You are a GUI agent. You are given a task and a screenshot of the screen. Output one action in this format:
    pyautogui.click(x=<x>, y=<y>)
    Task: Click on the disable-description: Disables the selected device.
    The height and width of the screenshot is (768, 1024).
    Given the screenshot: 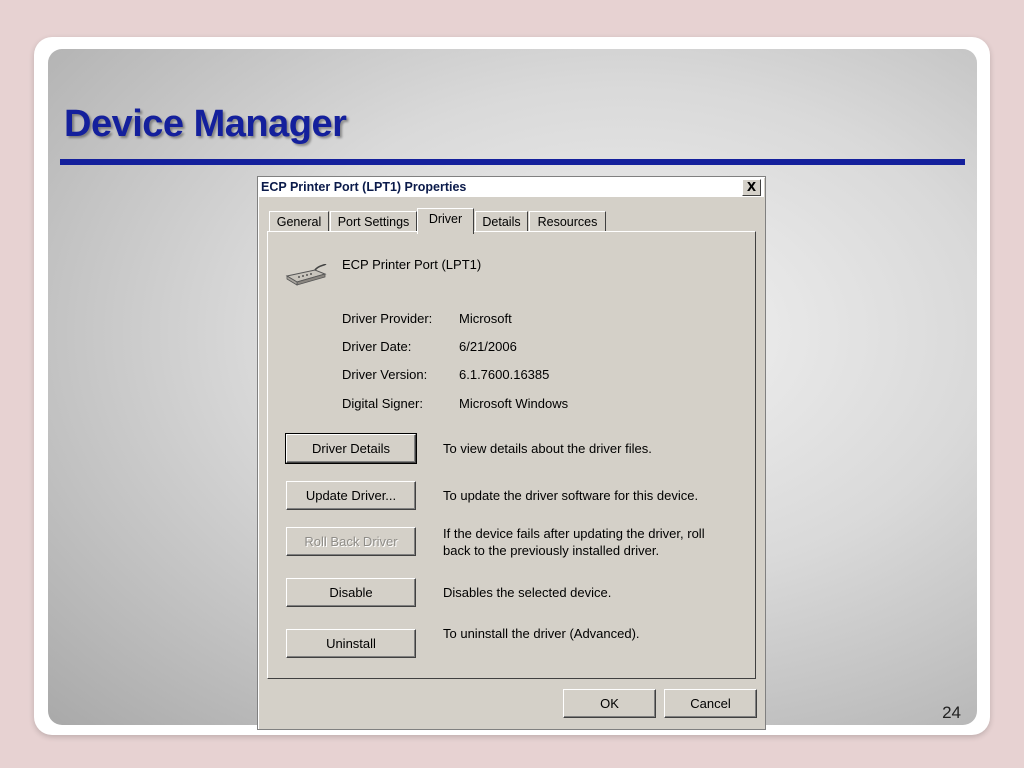 What is the action you would take?
    pyautogui.click(x=527, y=592)
    